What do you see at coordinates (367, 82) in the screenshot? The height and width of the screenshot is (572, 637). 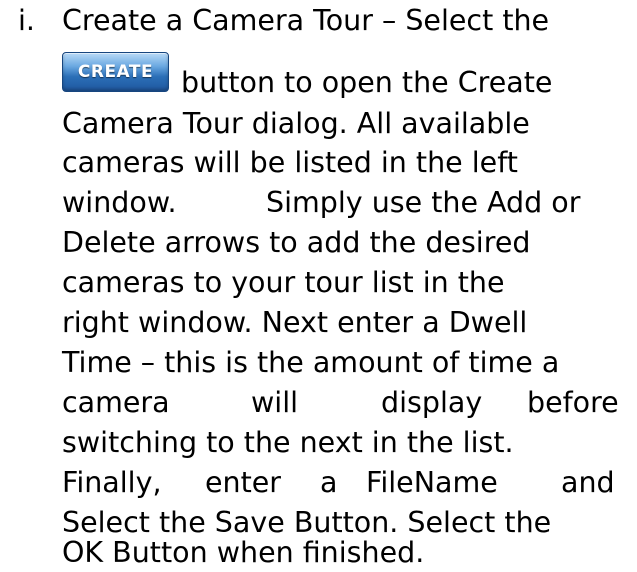 I see `text-segment: button to open the Create` at bounding box center [367, 82].